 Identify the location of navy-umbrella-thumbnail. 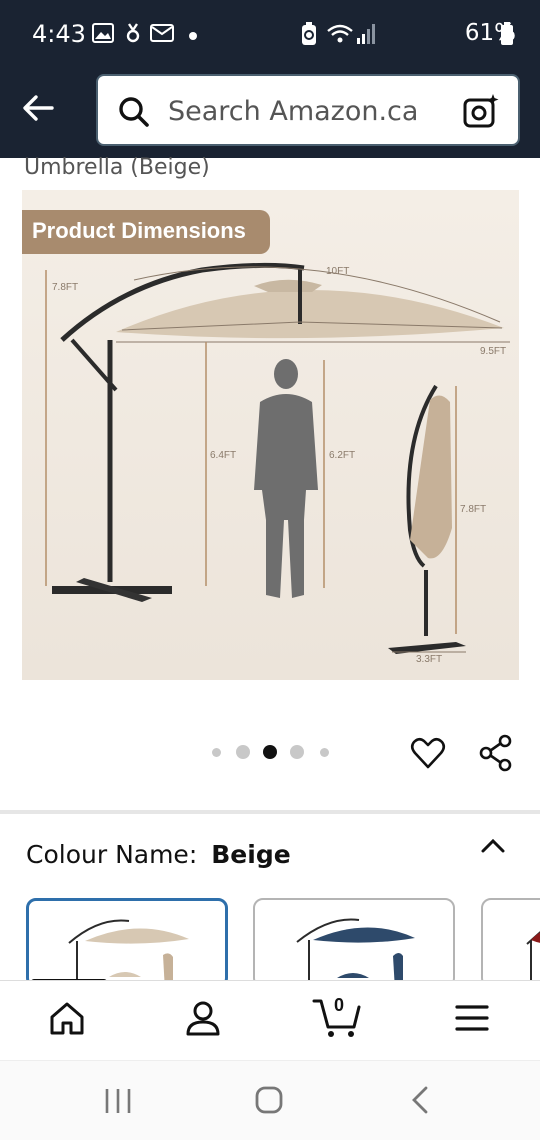
(355, 952).